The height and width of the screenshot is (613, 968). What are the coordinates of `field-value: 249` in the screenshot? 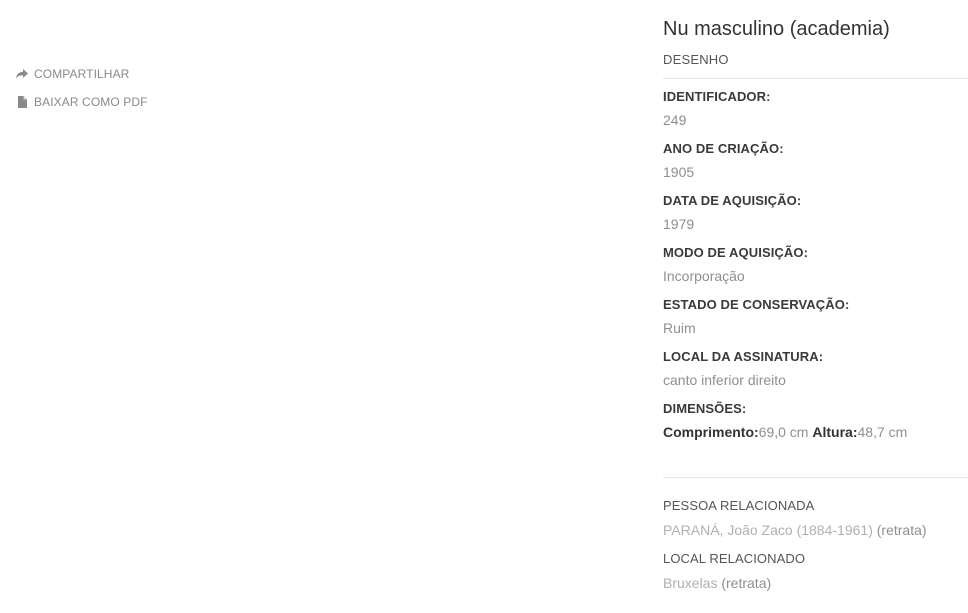 It's located at (675, 120).